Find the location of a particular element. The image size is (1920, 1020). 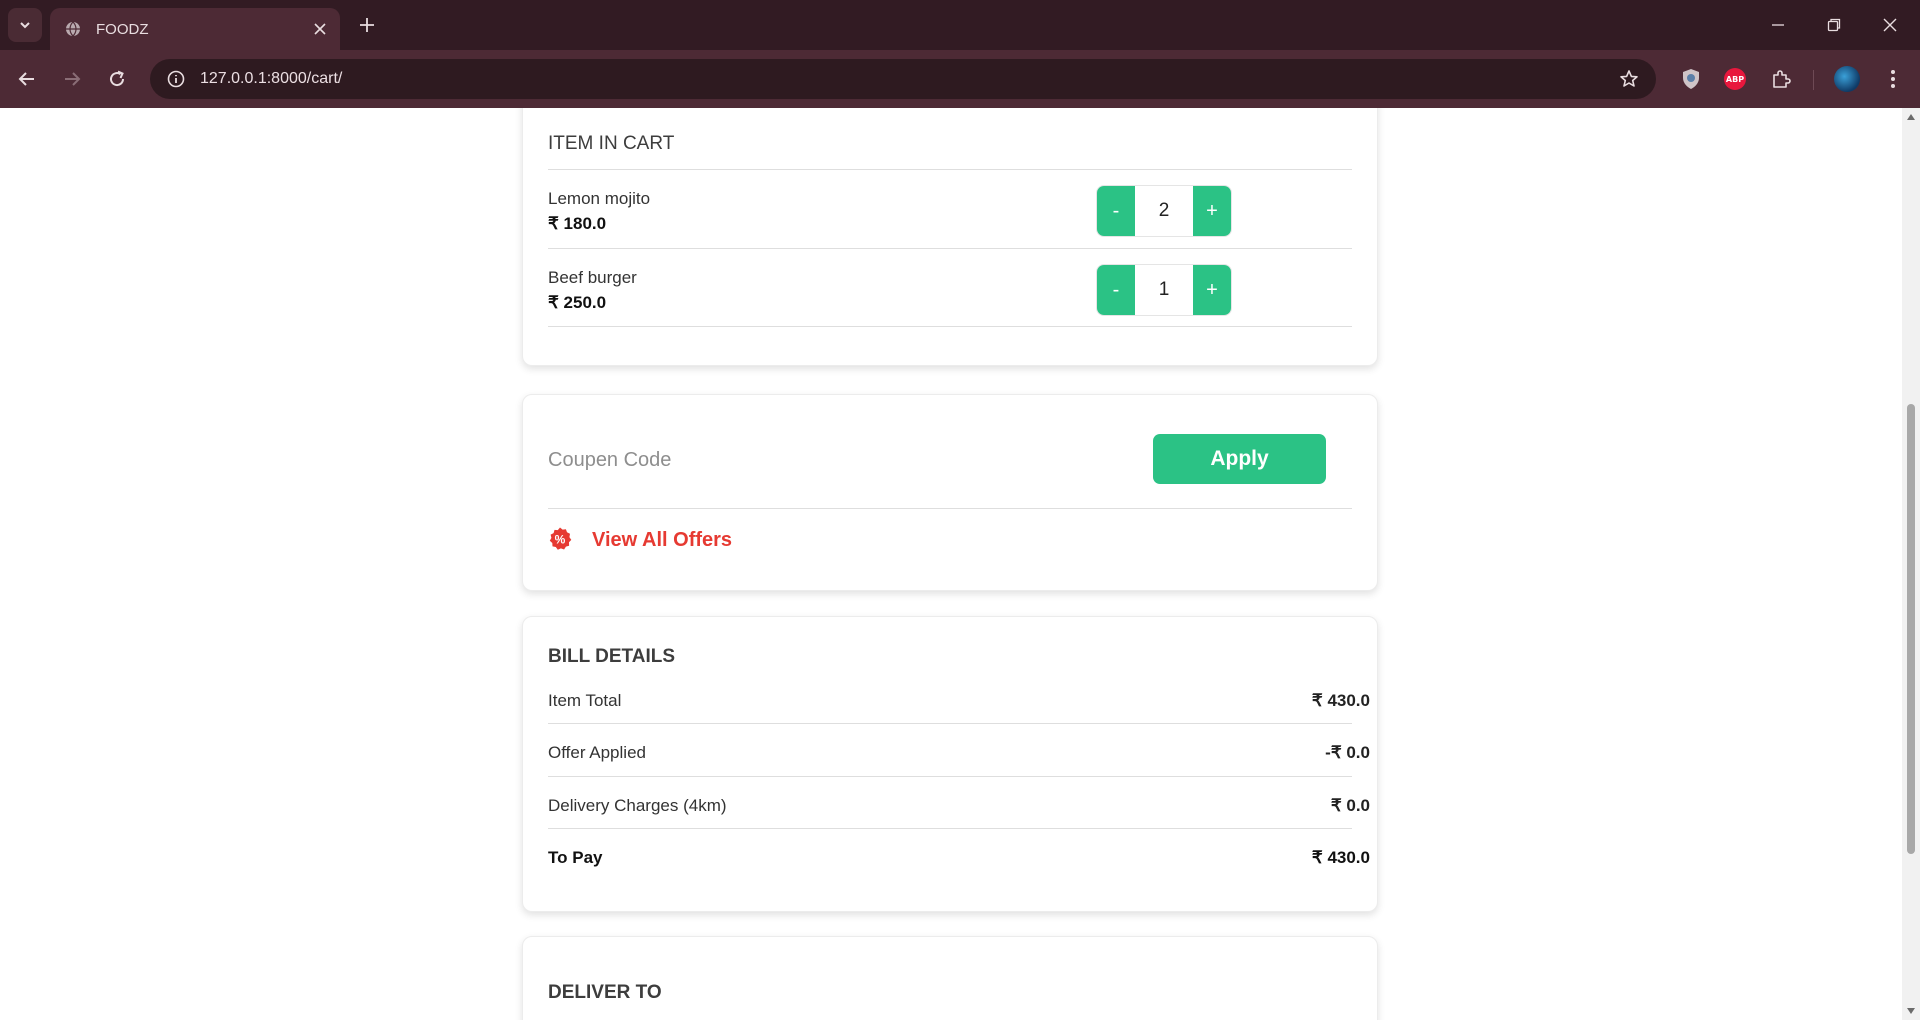

minimize-icon is located at coordinates (1778, 25).